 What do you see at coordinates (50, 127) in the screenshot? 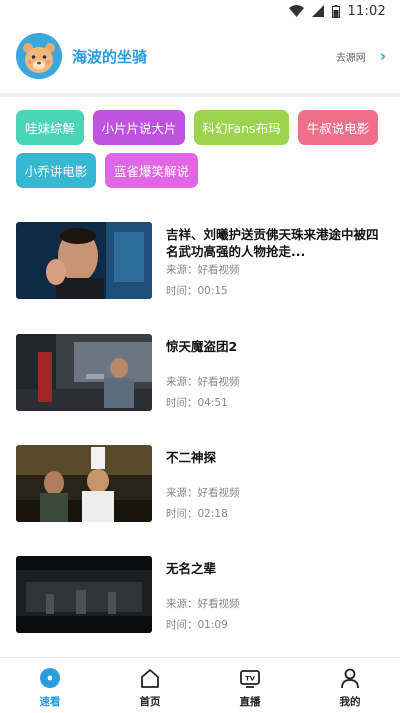
I see `category-chip: 哇妹综解` at bounding box center [50, 127].